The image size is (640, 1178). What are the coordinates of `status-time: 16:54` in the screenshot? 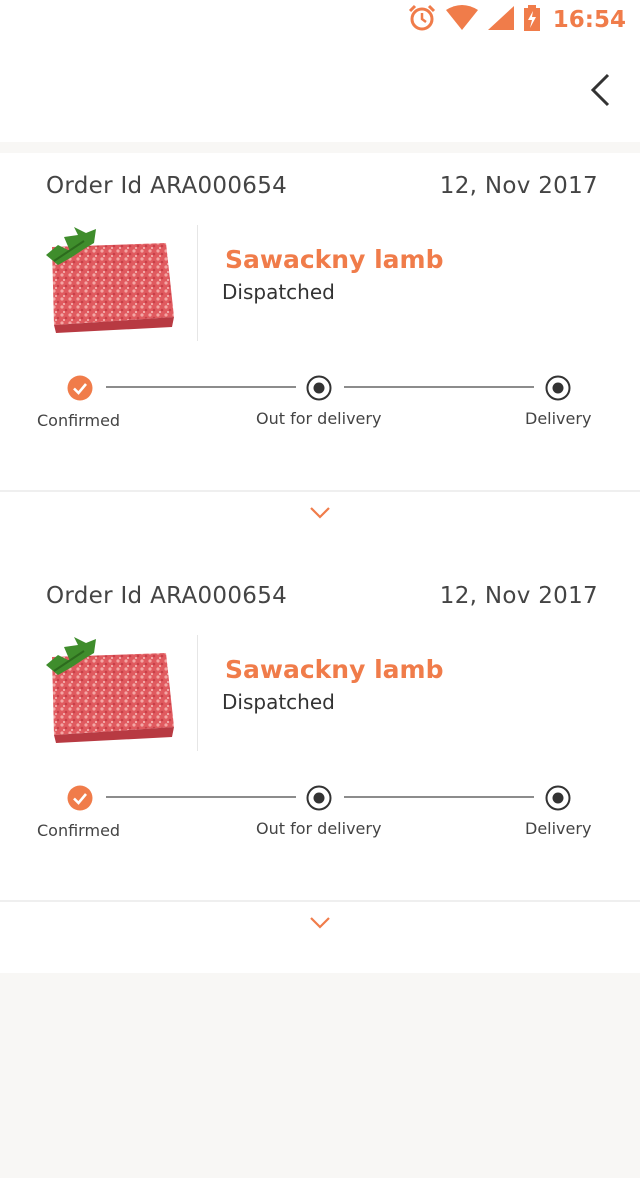 It's located at (589, 20).